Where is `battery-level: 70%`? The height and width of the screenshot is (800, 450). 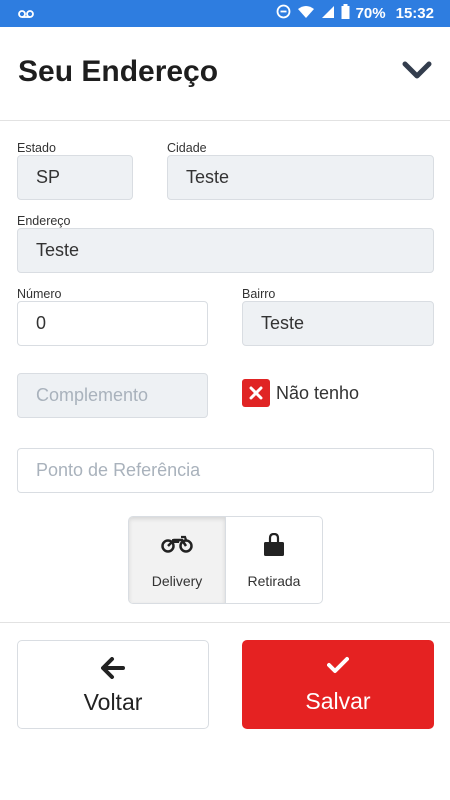 battery-level: 70% is located at coordinates (370, 13).